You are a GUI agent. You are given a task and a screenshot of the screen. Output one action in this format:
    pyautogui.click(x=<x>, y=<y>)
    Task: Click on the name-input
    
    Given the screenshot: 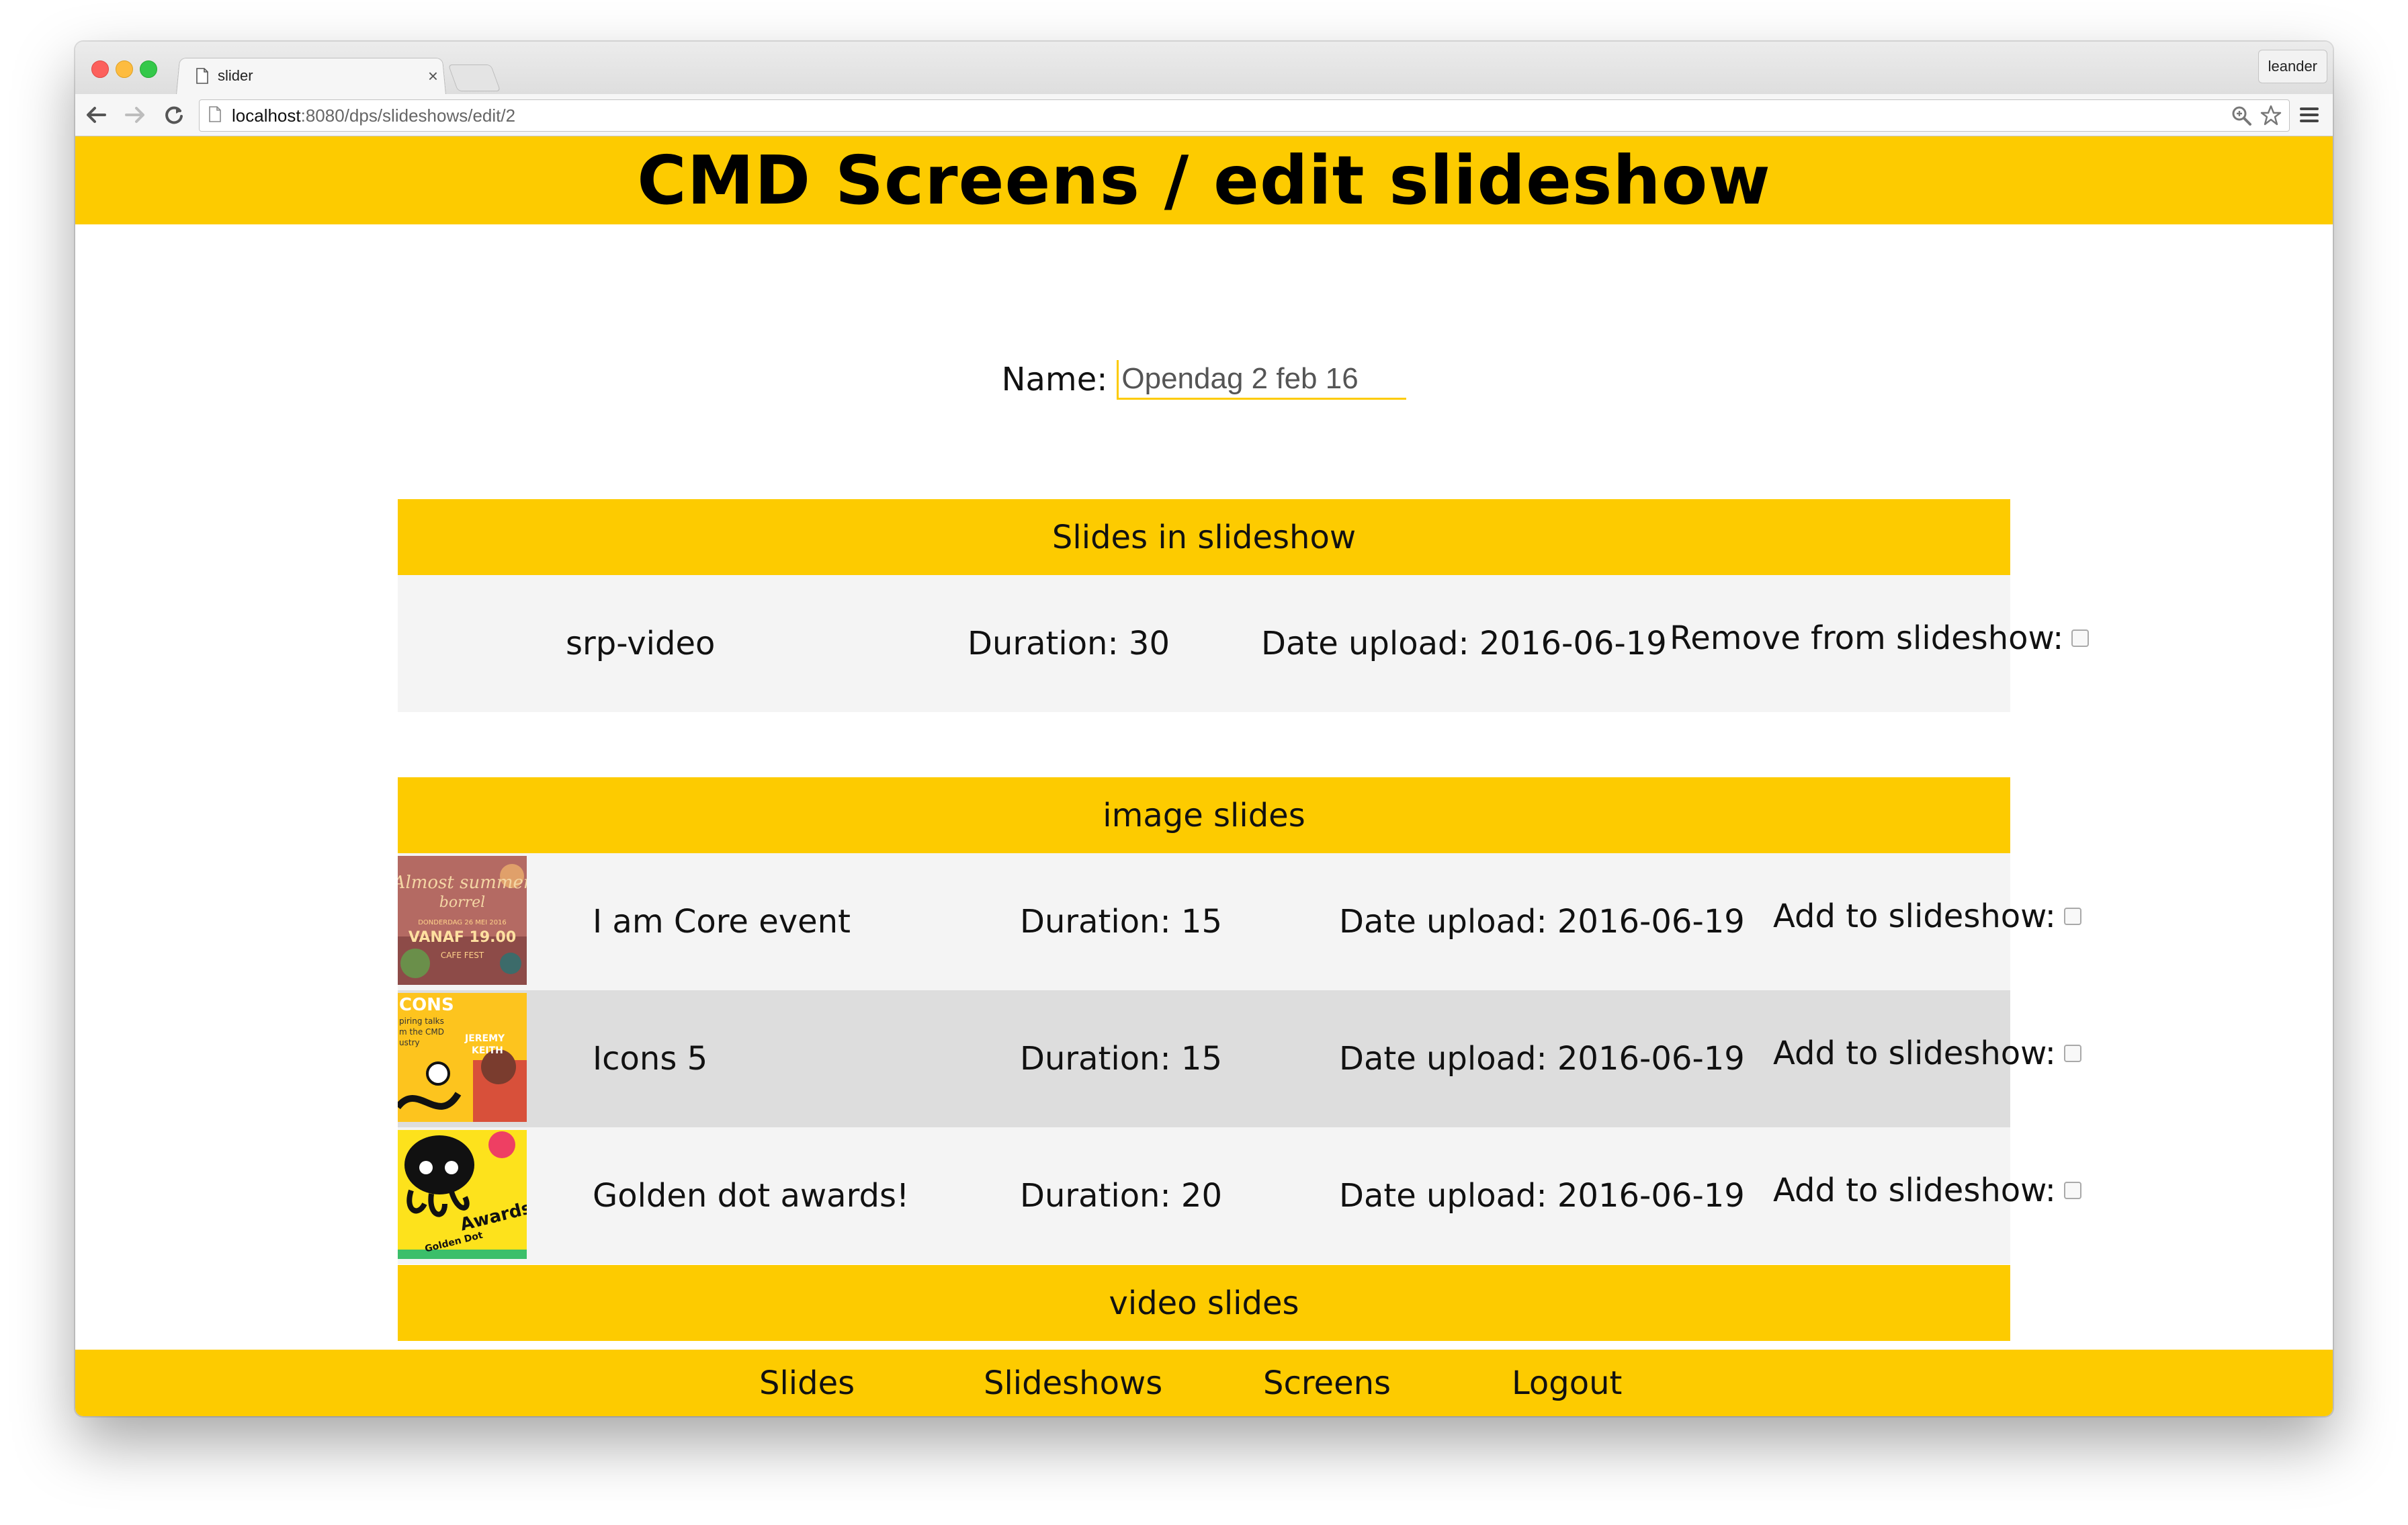 What is the action you would take?
    pyautogui.click(x=1262, y=379)
    